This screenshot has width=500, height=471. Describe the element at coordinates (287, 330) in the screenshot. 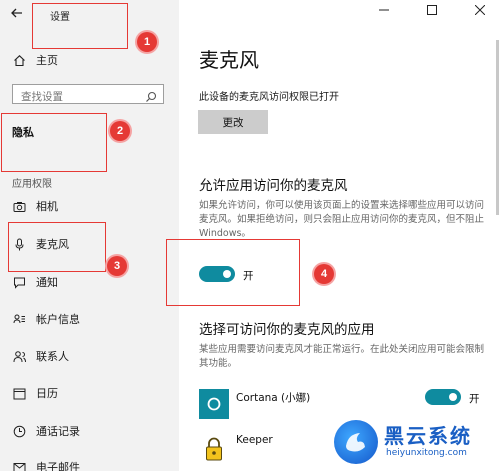

I see `choose-apps-heading: 选择可访问你的麦克风的应用` at that location.